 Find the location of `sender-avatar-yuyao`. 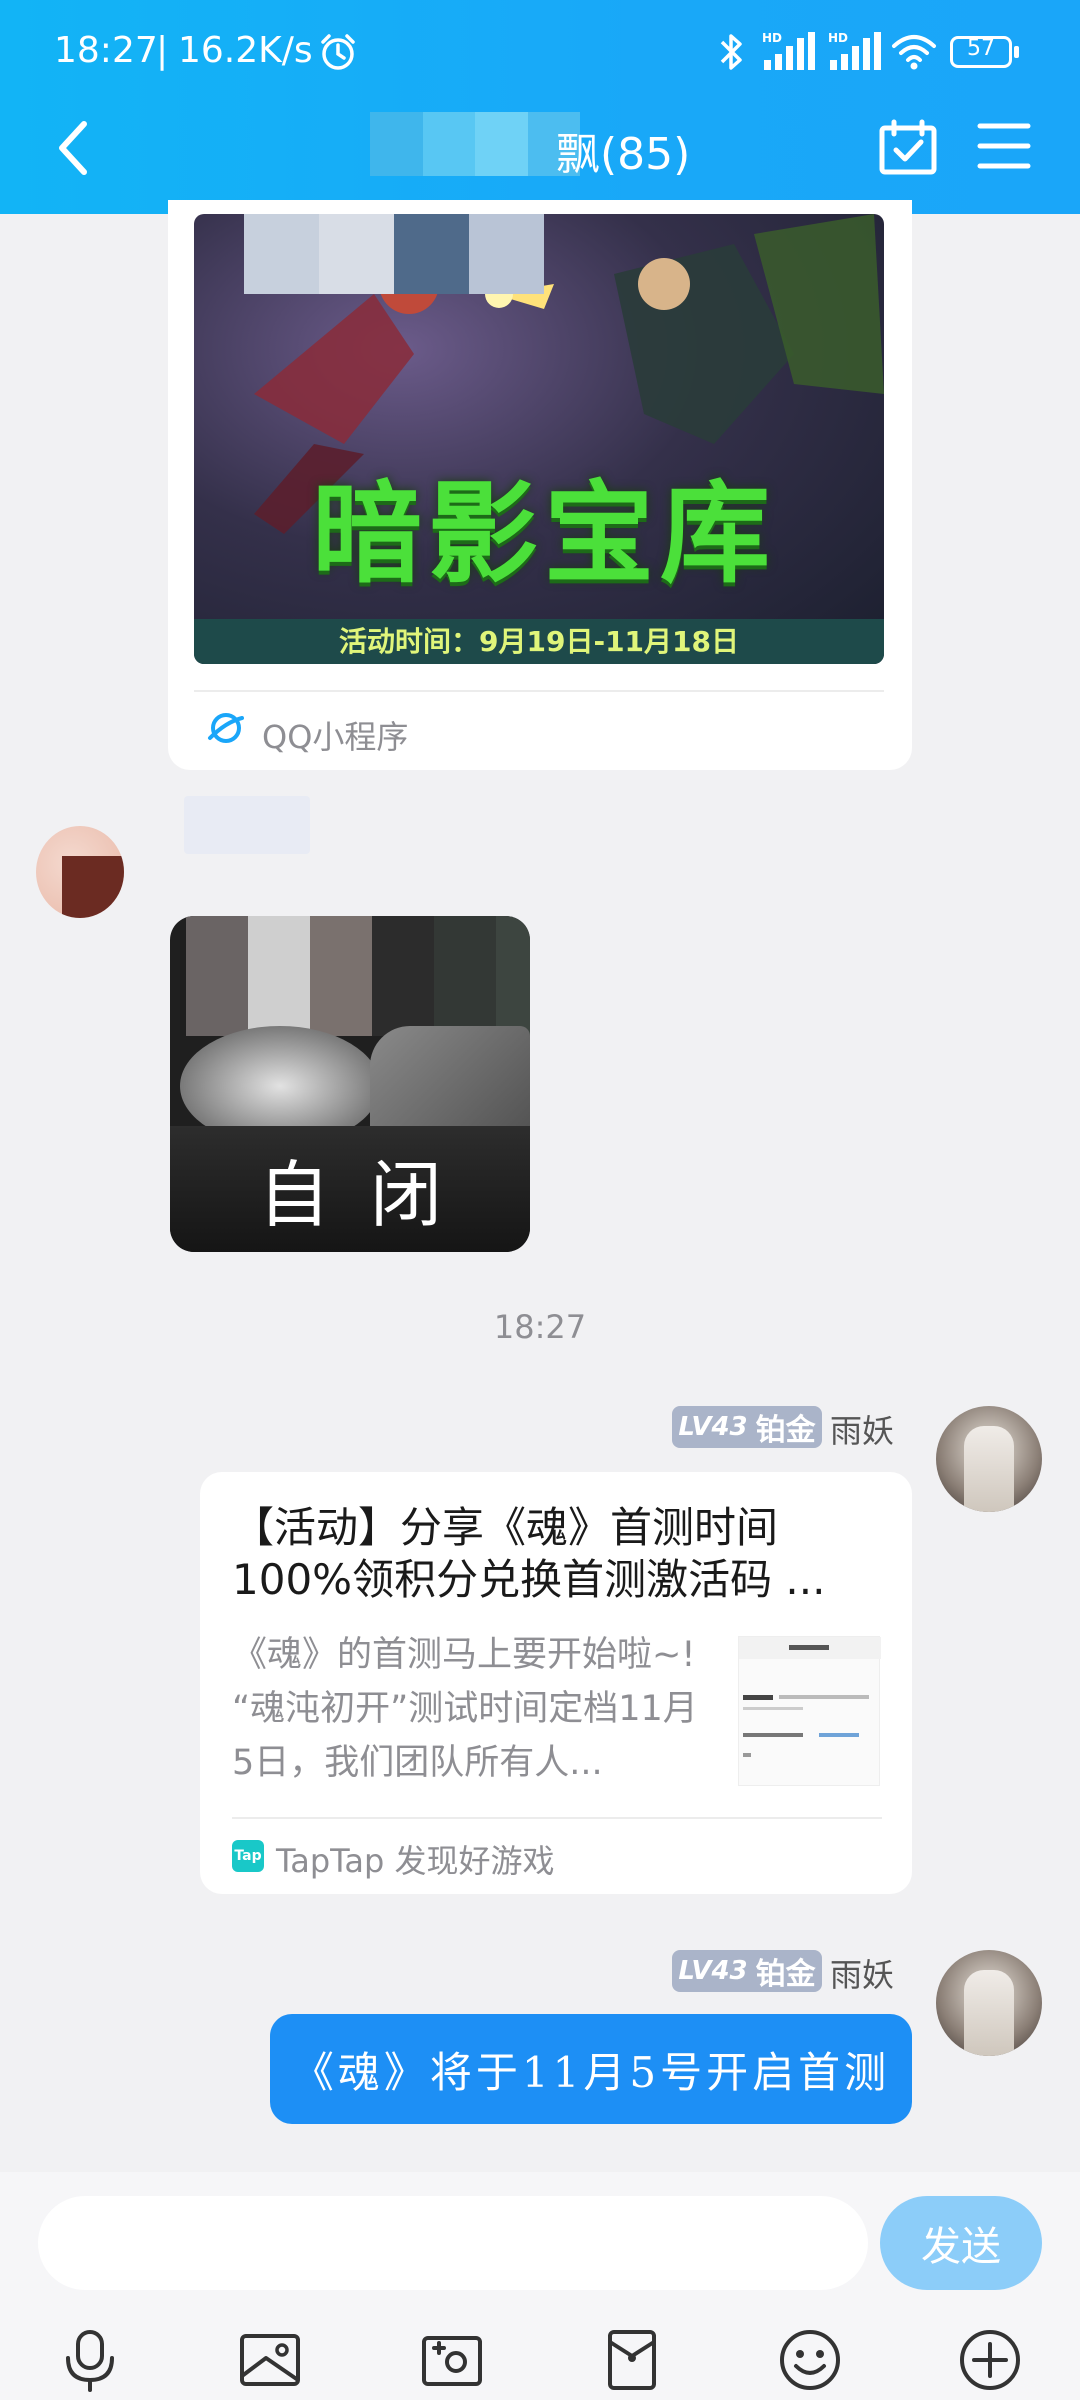

sender-avatar-yuyao is located at coordinates (989, 1459).